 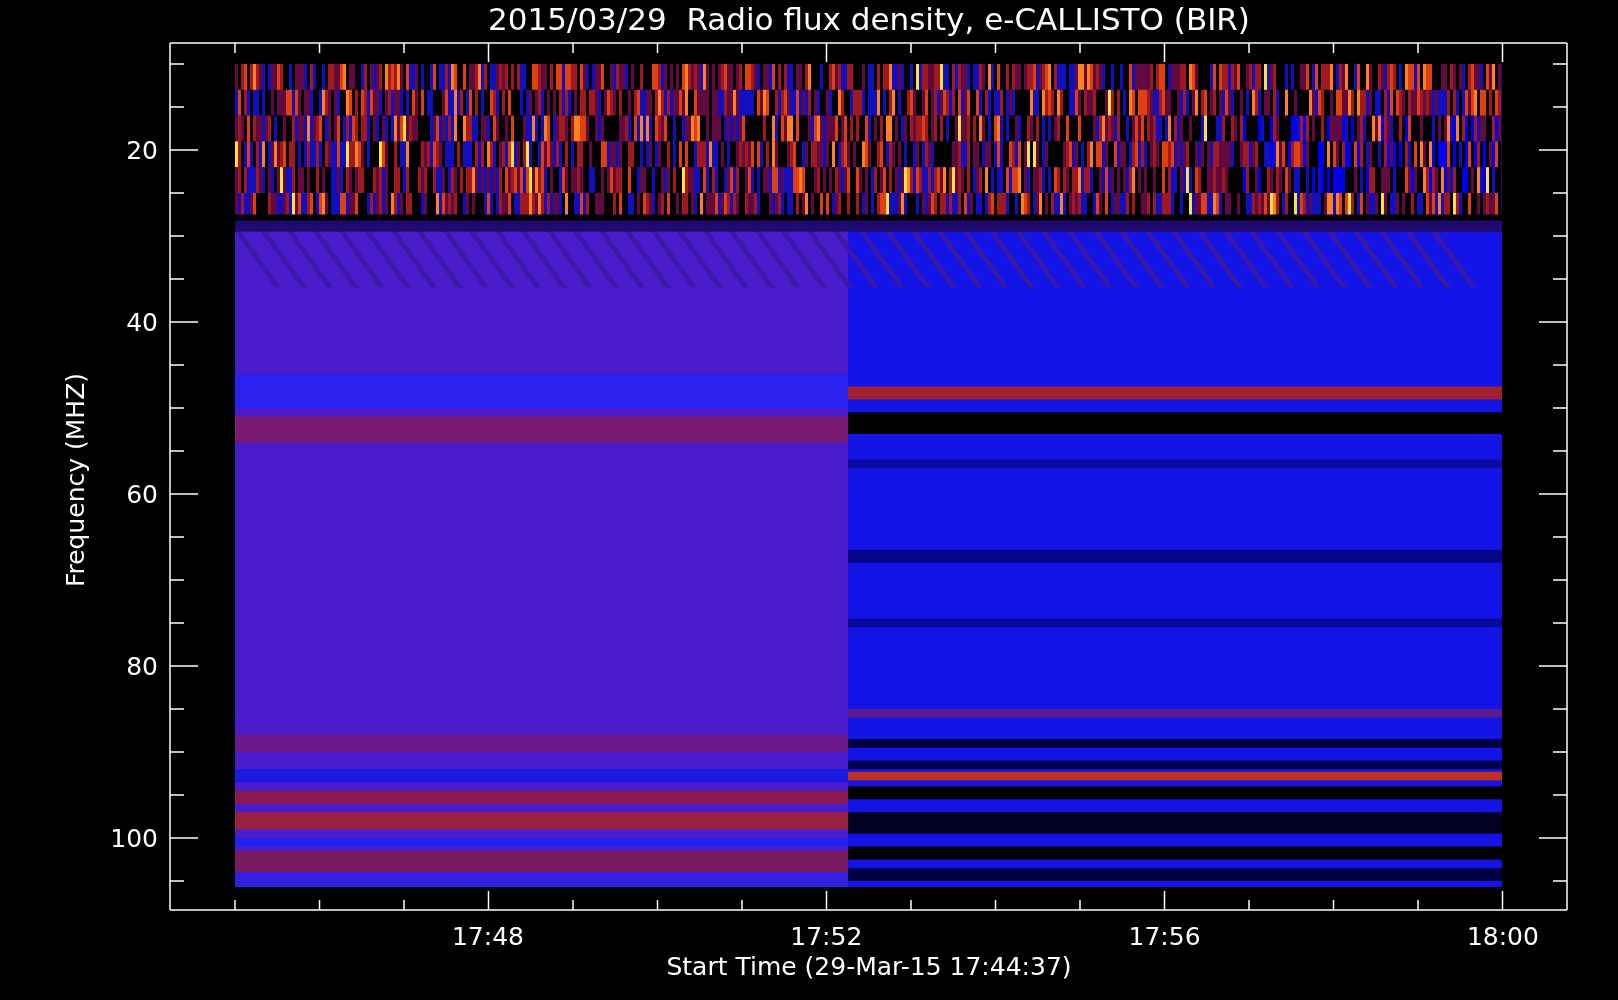 I want to click on y-tick-label: 80, so click(x=142, y=666).